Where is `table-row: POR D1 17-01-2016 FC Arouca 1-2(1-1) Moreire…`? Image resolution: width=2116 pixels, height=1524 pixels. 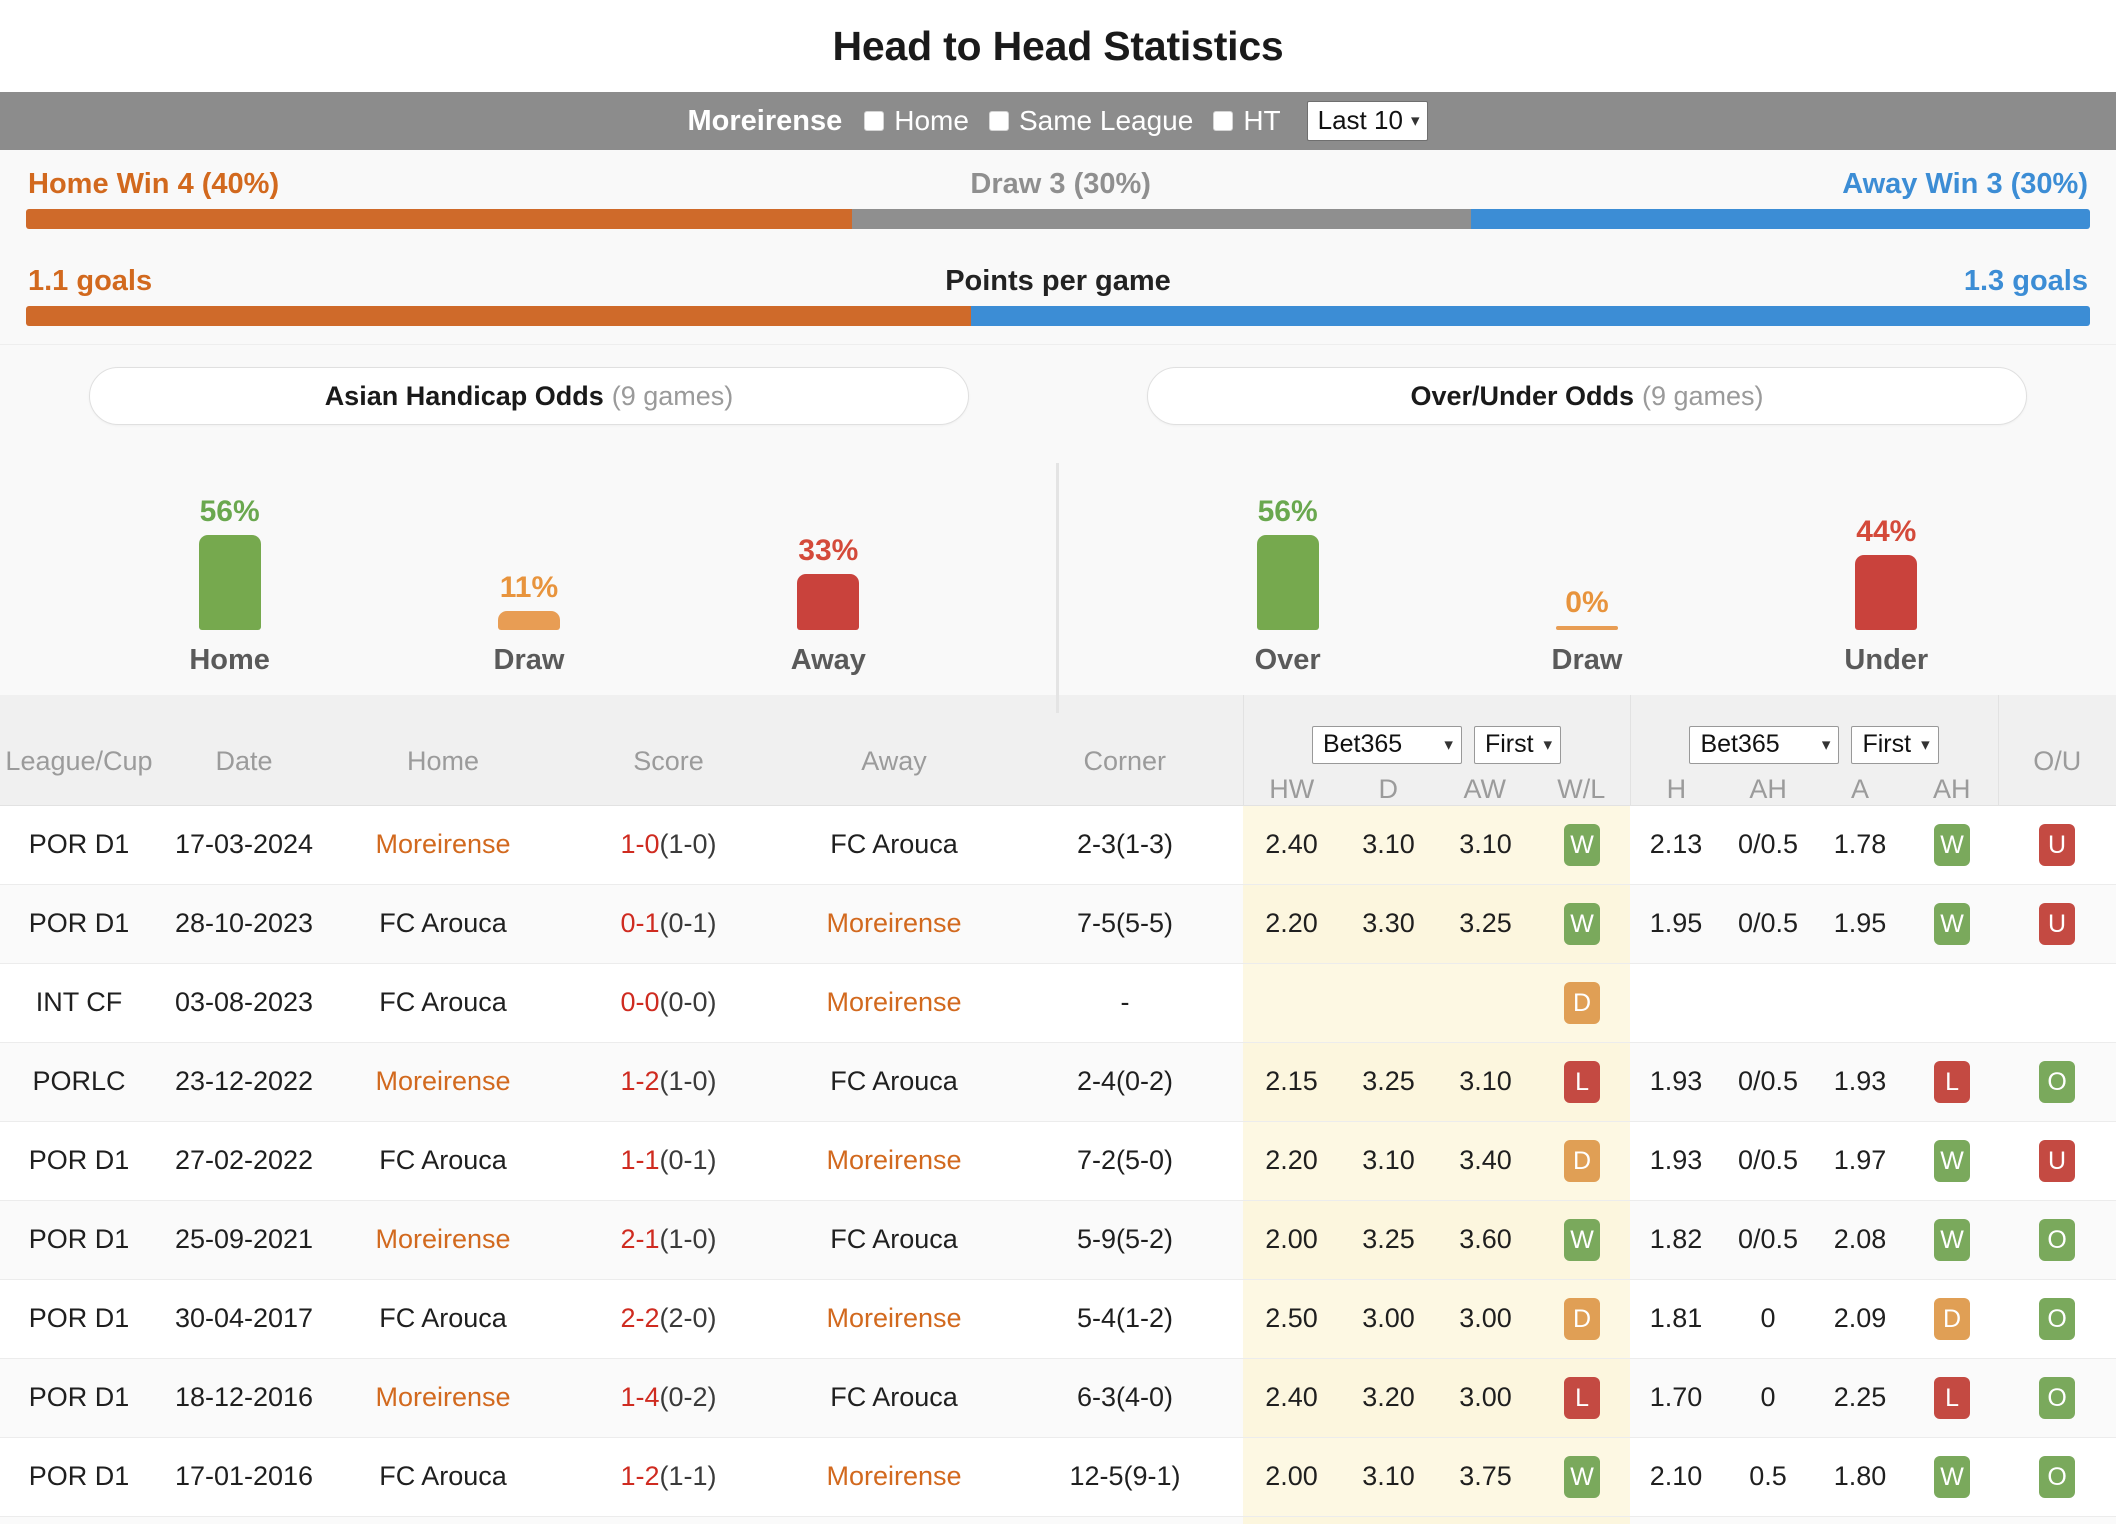
table-row: POR D1 17-01-2016 FC Arouca 1-2(1-1) Moreire… is located at coordinates (1058, 1477).